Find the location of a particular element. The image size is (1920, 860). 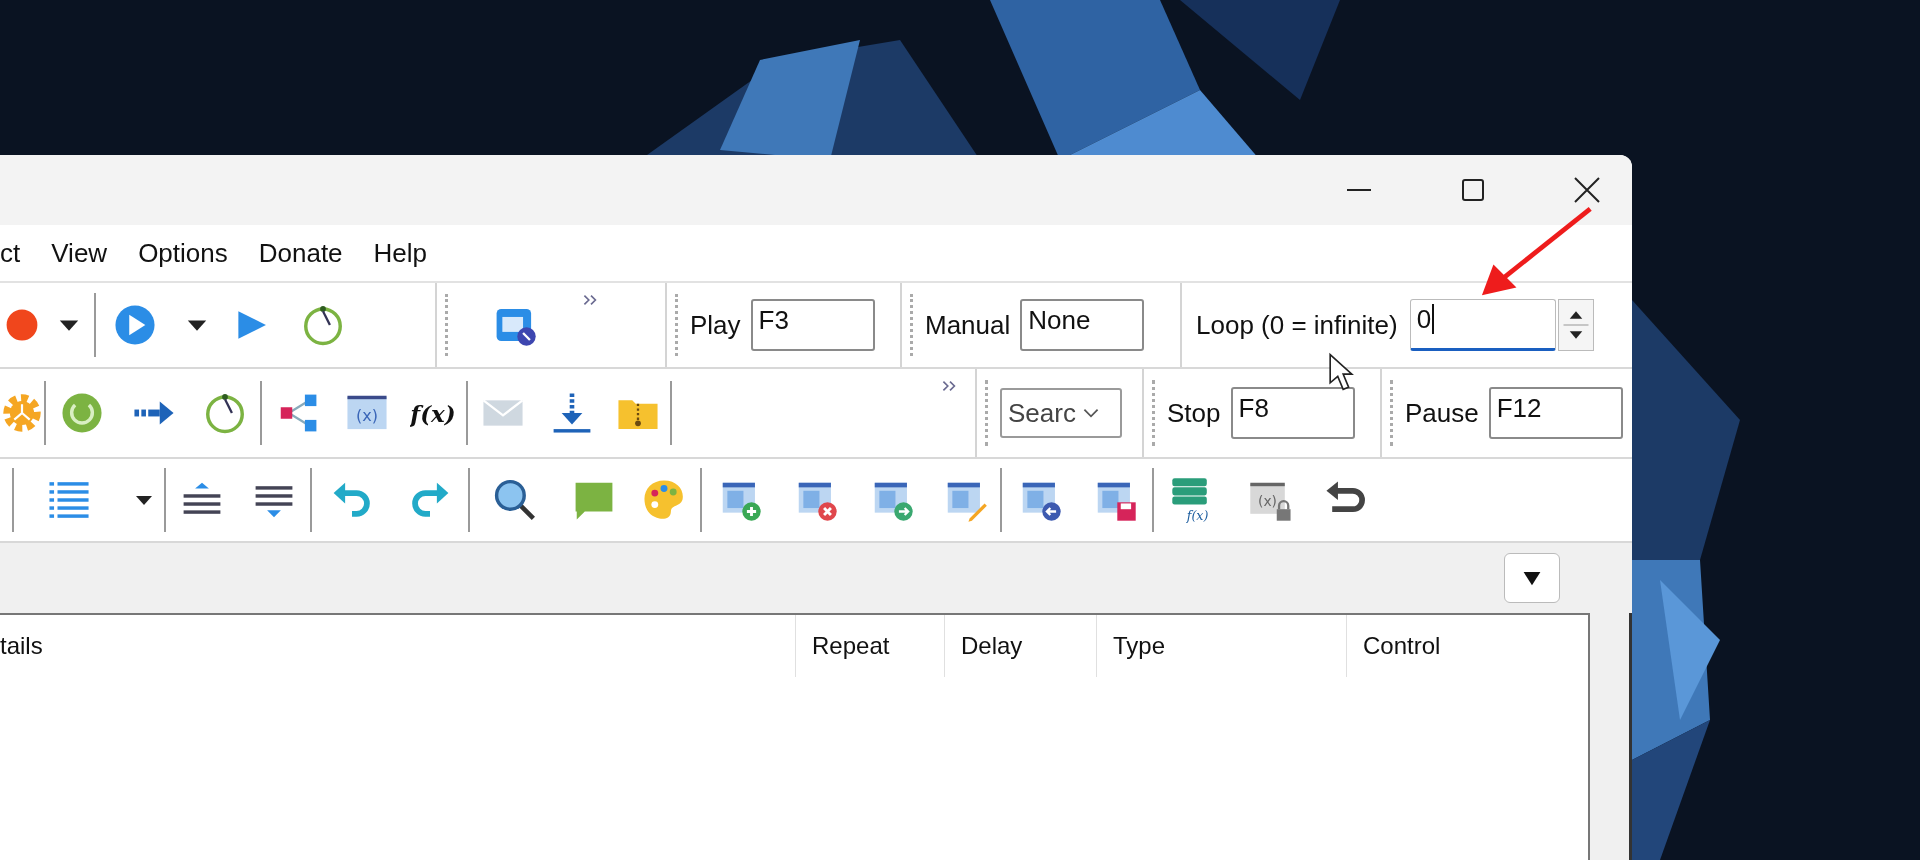

spinner is located at coordinates (1575, 325).